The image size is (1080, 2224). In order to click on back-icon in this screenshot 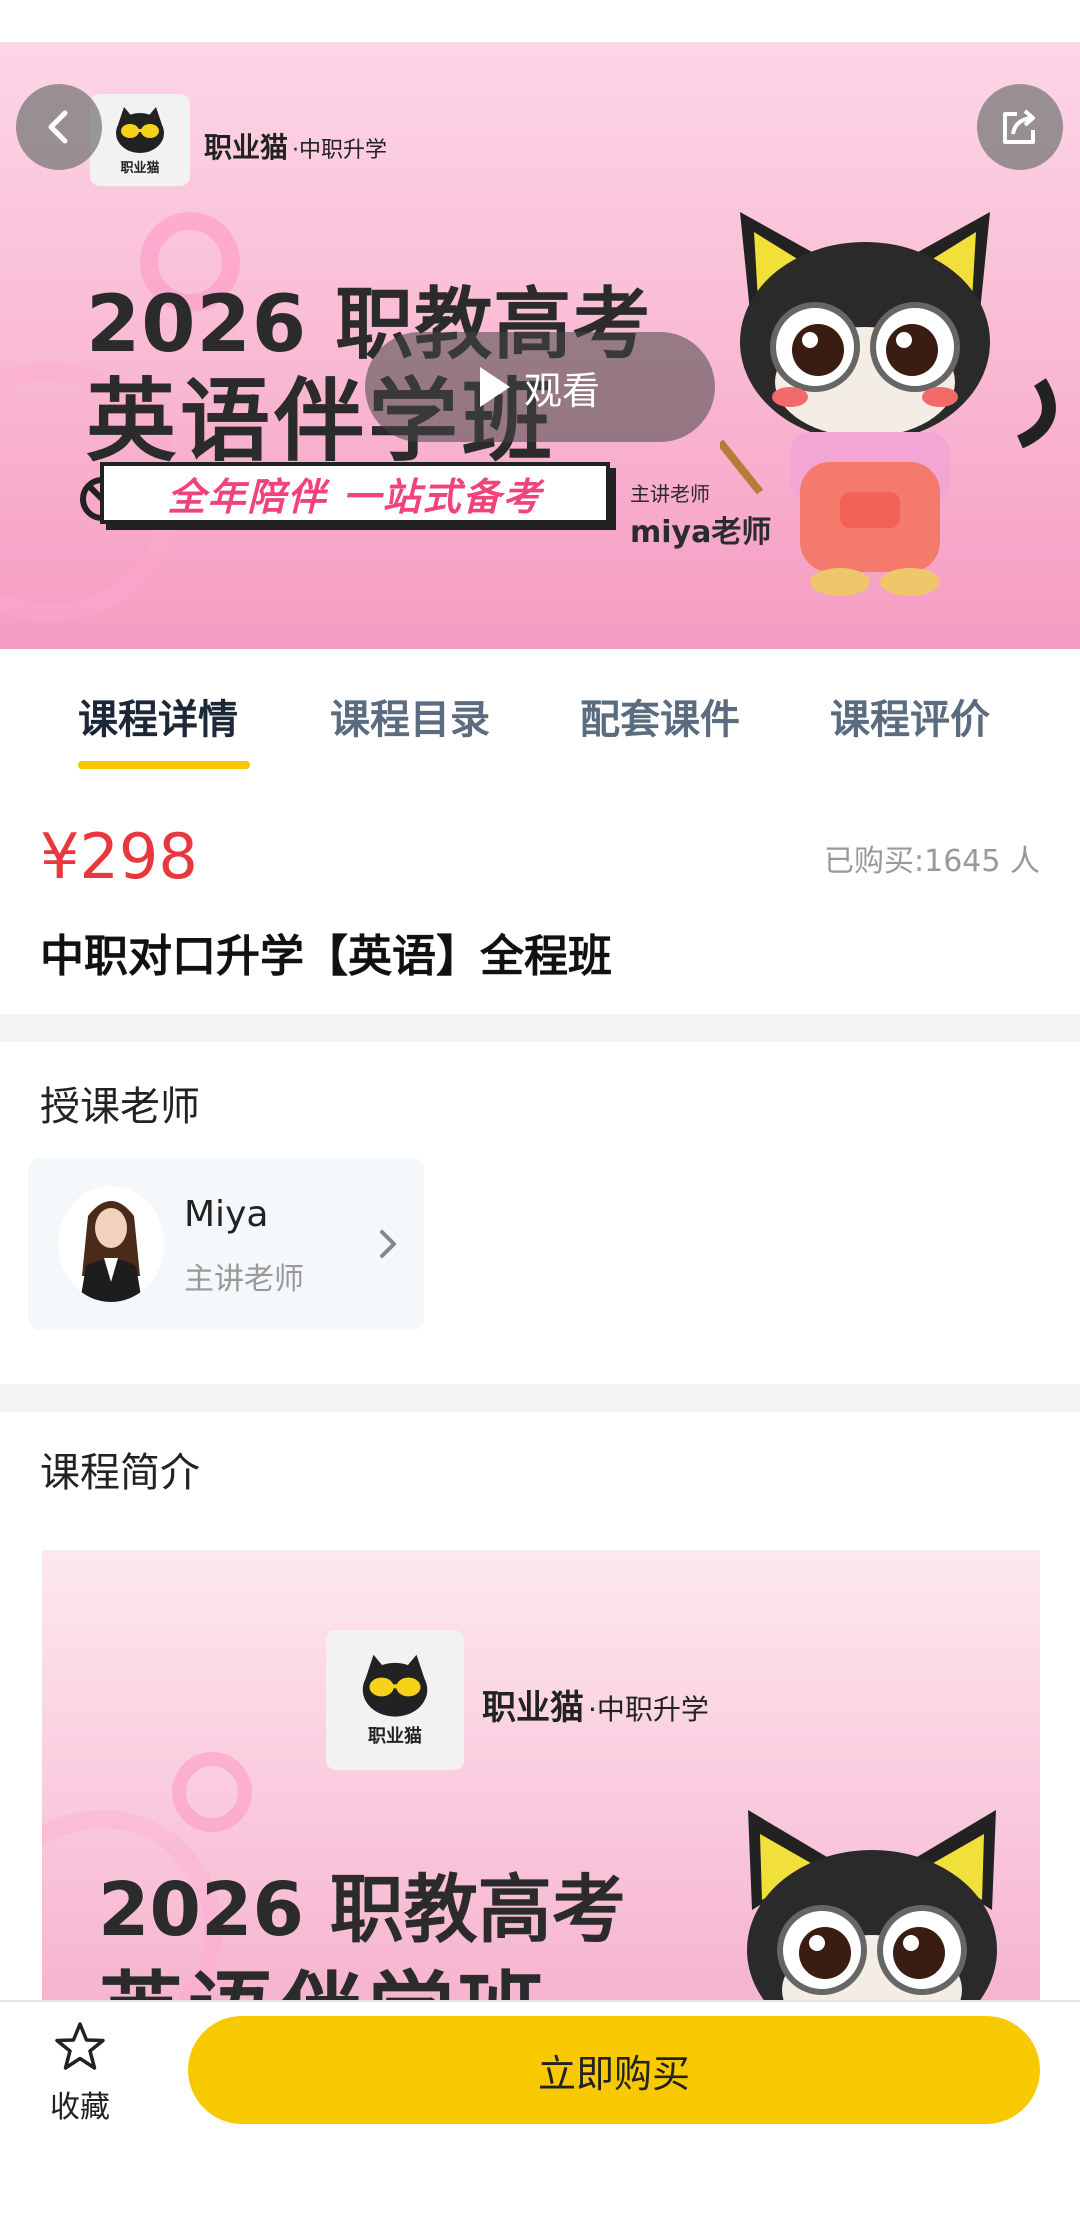, I will do `click(58, 127)`.